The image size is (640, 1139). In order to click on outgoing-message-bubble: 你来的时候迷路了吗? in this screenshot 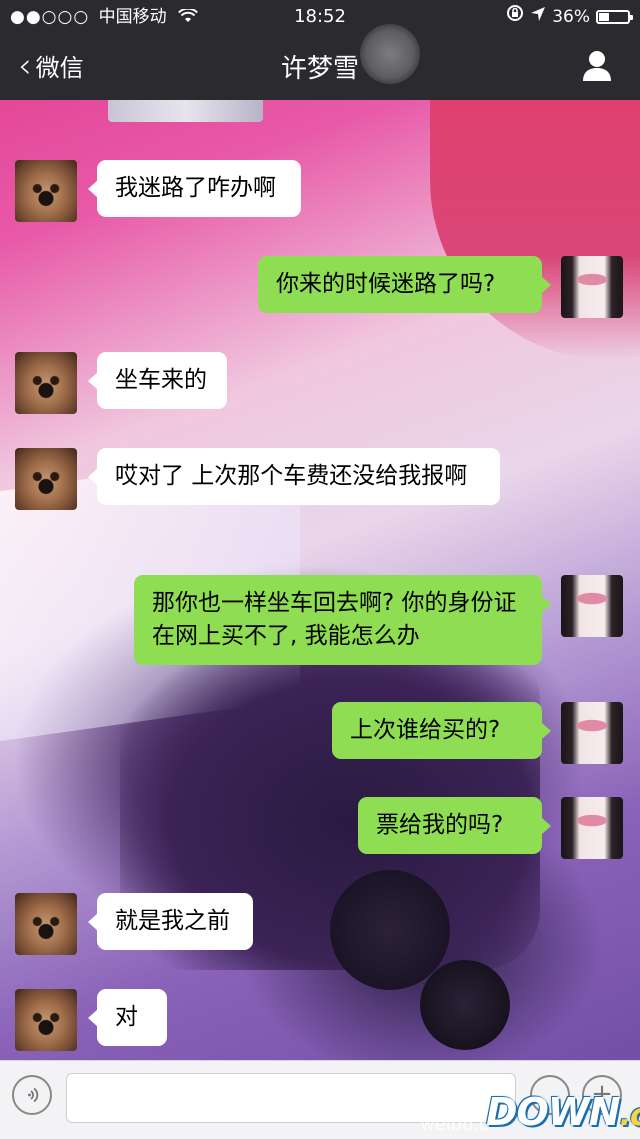, I will do `click(404, 284)`.